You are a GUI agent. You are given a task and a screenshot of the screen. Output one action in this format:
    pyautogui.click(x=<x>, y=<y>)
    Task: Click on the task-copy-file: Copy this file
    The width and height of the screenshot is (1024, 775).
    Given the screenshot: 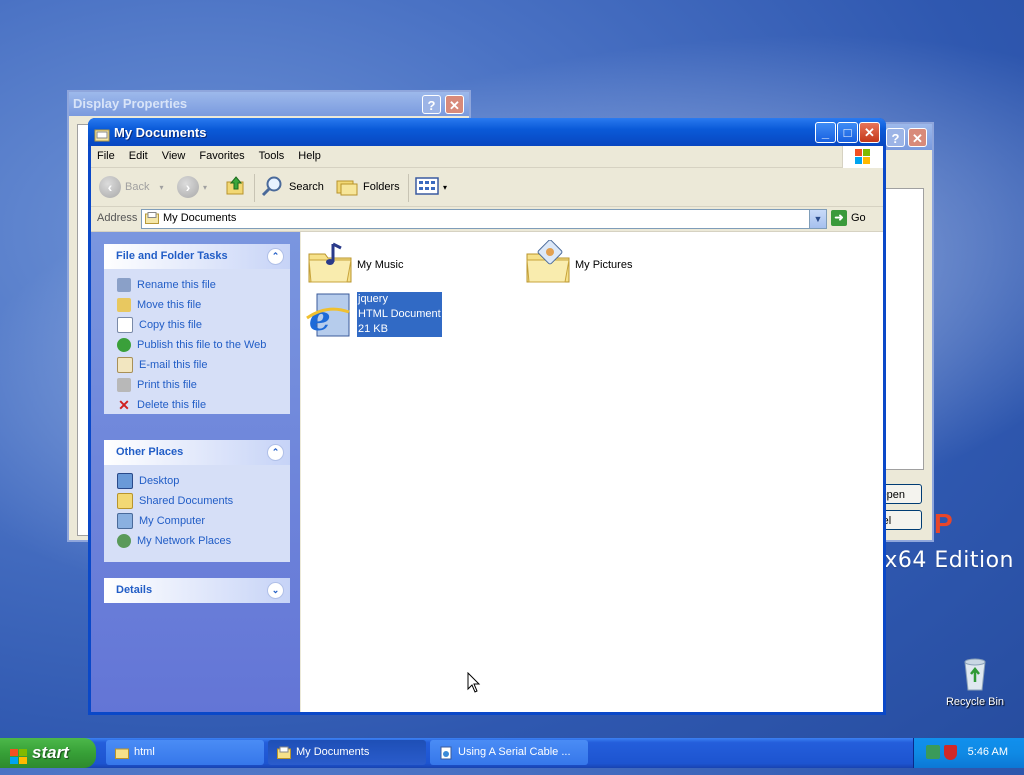 What is the action you would take?
    pyautogui.click(x=203, y=325)
    